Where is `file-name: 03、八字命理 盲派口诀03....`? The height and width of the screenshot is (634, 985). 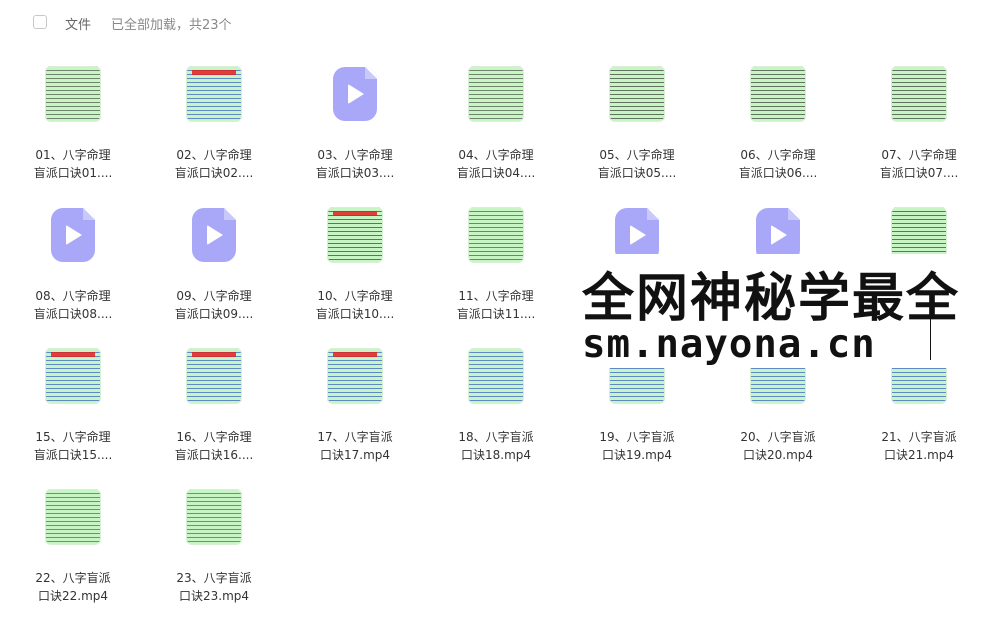 file-name: 03、八字命理 盲派口诀03.... is located at coordinates (355, 164).